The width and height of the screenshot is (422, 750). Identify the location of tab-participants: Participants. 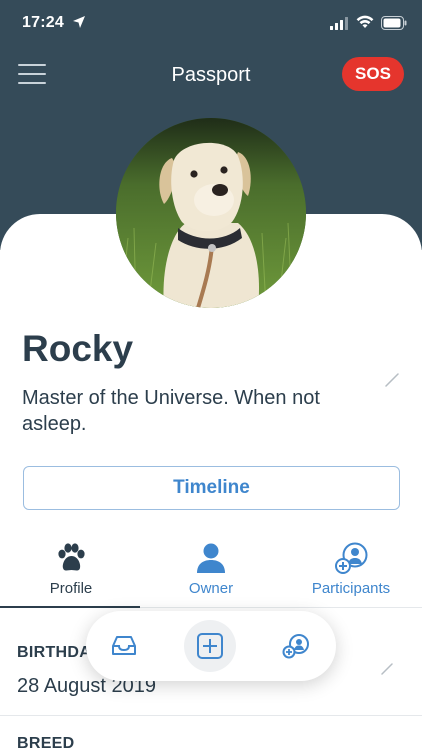
(351, 571).